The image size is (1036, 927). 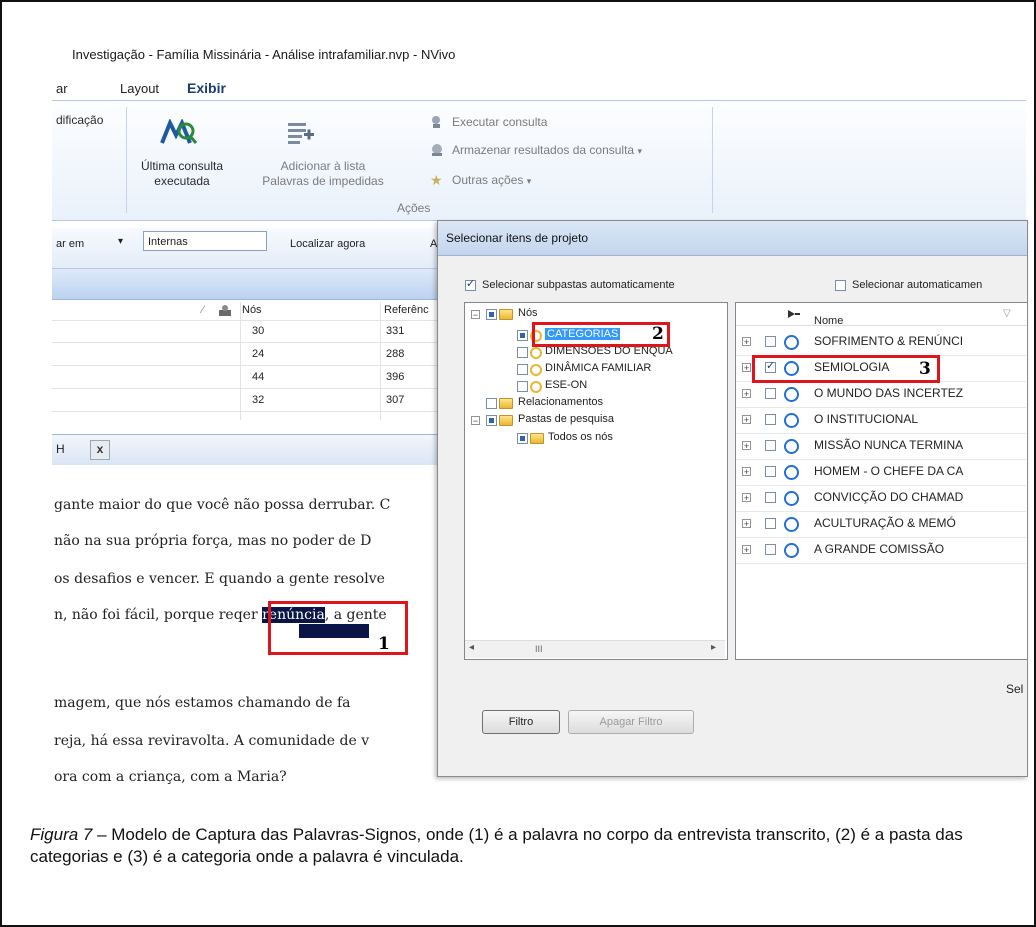 What do you see at coordinates (866, 419) in the screenshot?
I see `list-item: O INSTITUCIONAL` at bounding box center [866, 419].